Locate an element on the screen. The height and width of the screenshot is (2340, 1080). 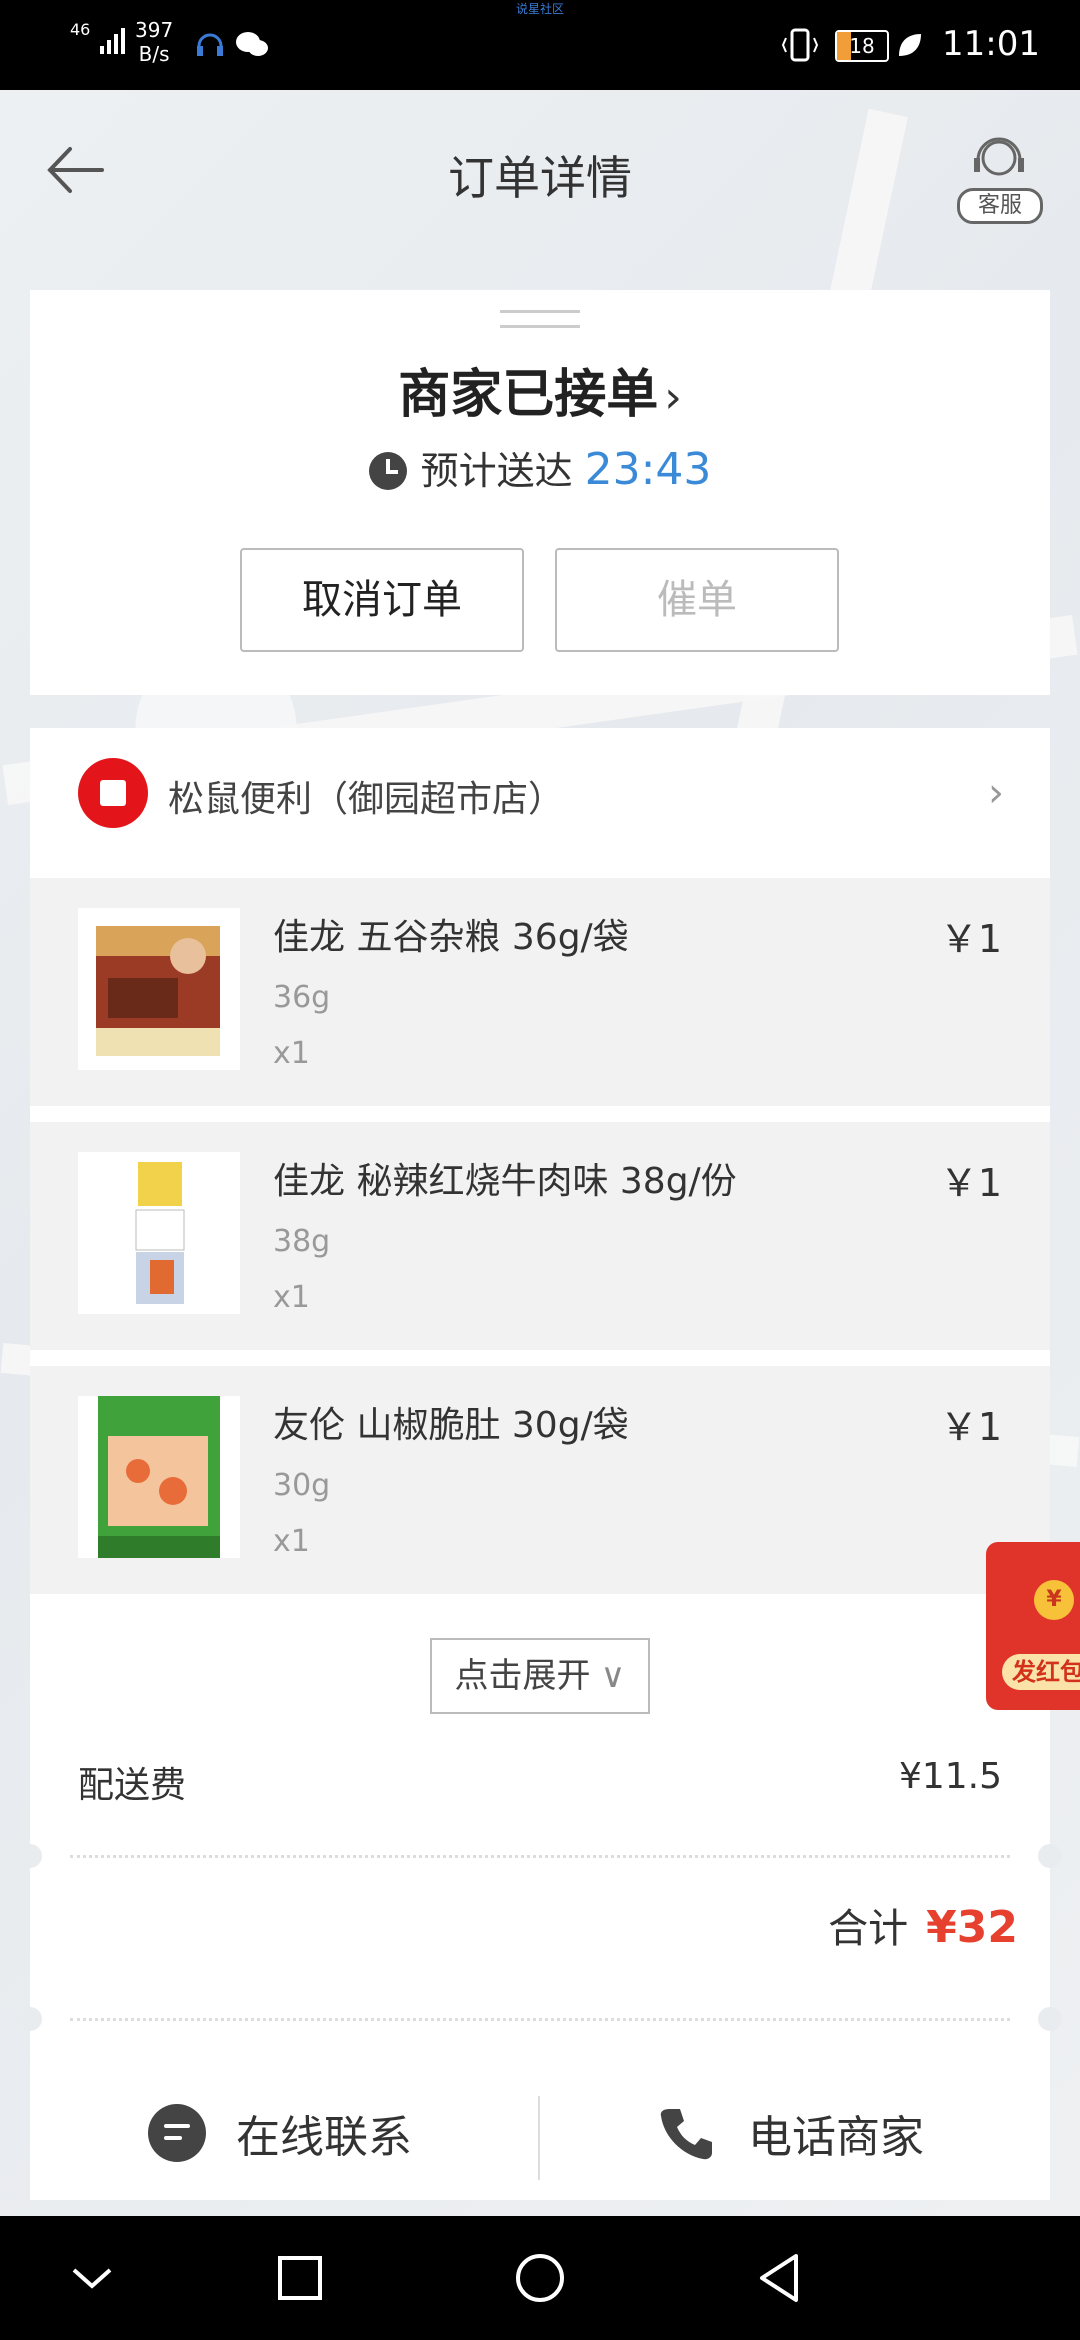
page-title: 订单详情 is located at coordinates (540, 178).